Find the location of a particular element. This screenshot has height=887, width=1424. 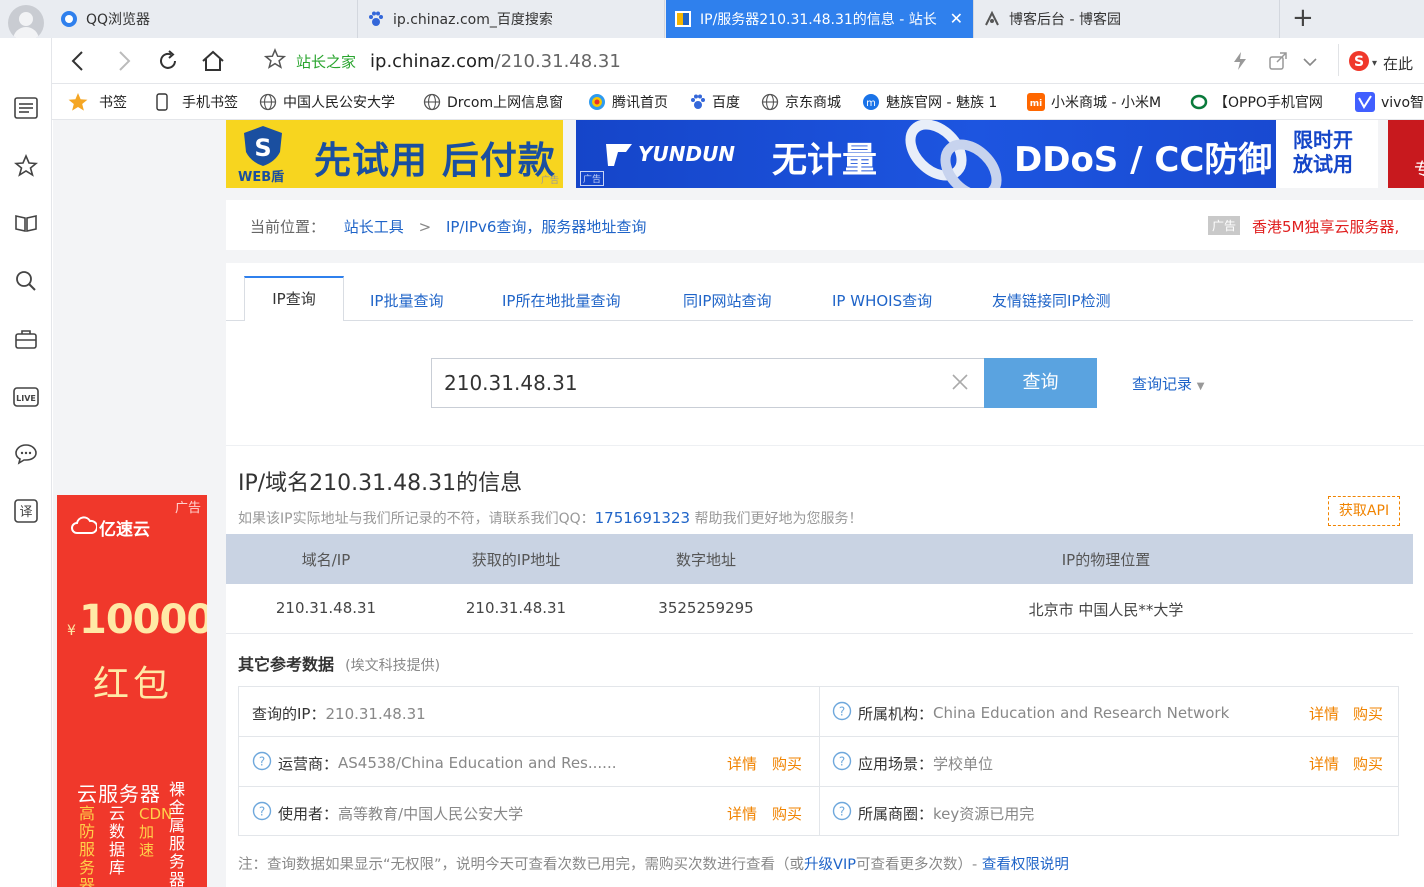

bookmark-item: m 魅族官网 - 魅族 1 is located at coordinates (934, 102).